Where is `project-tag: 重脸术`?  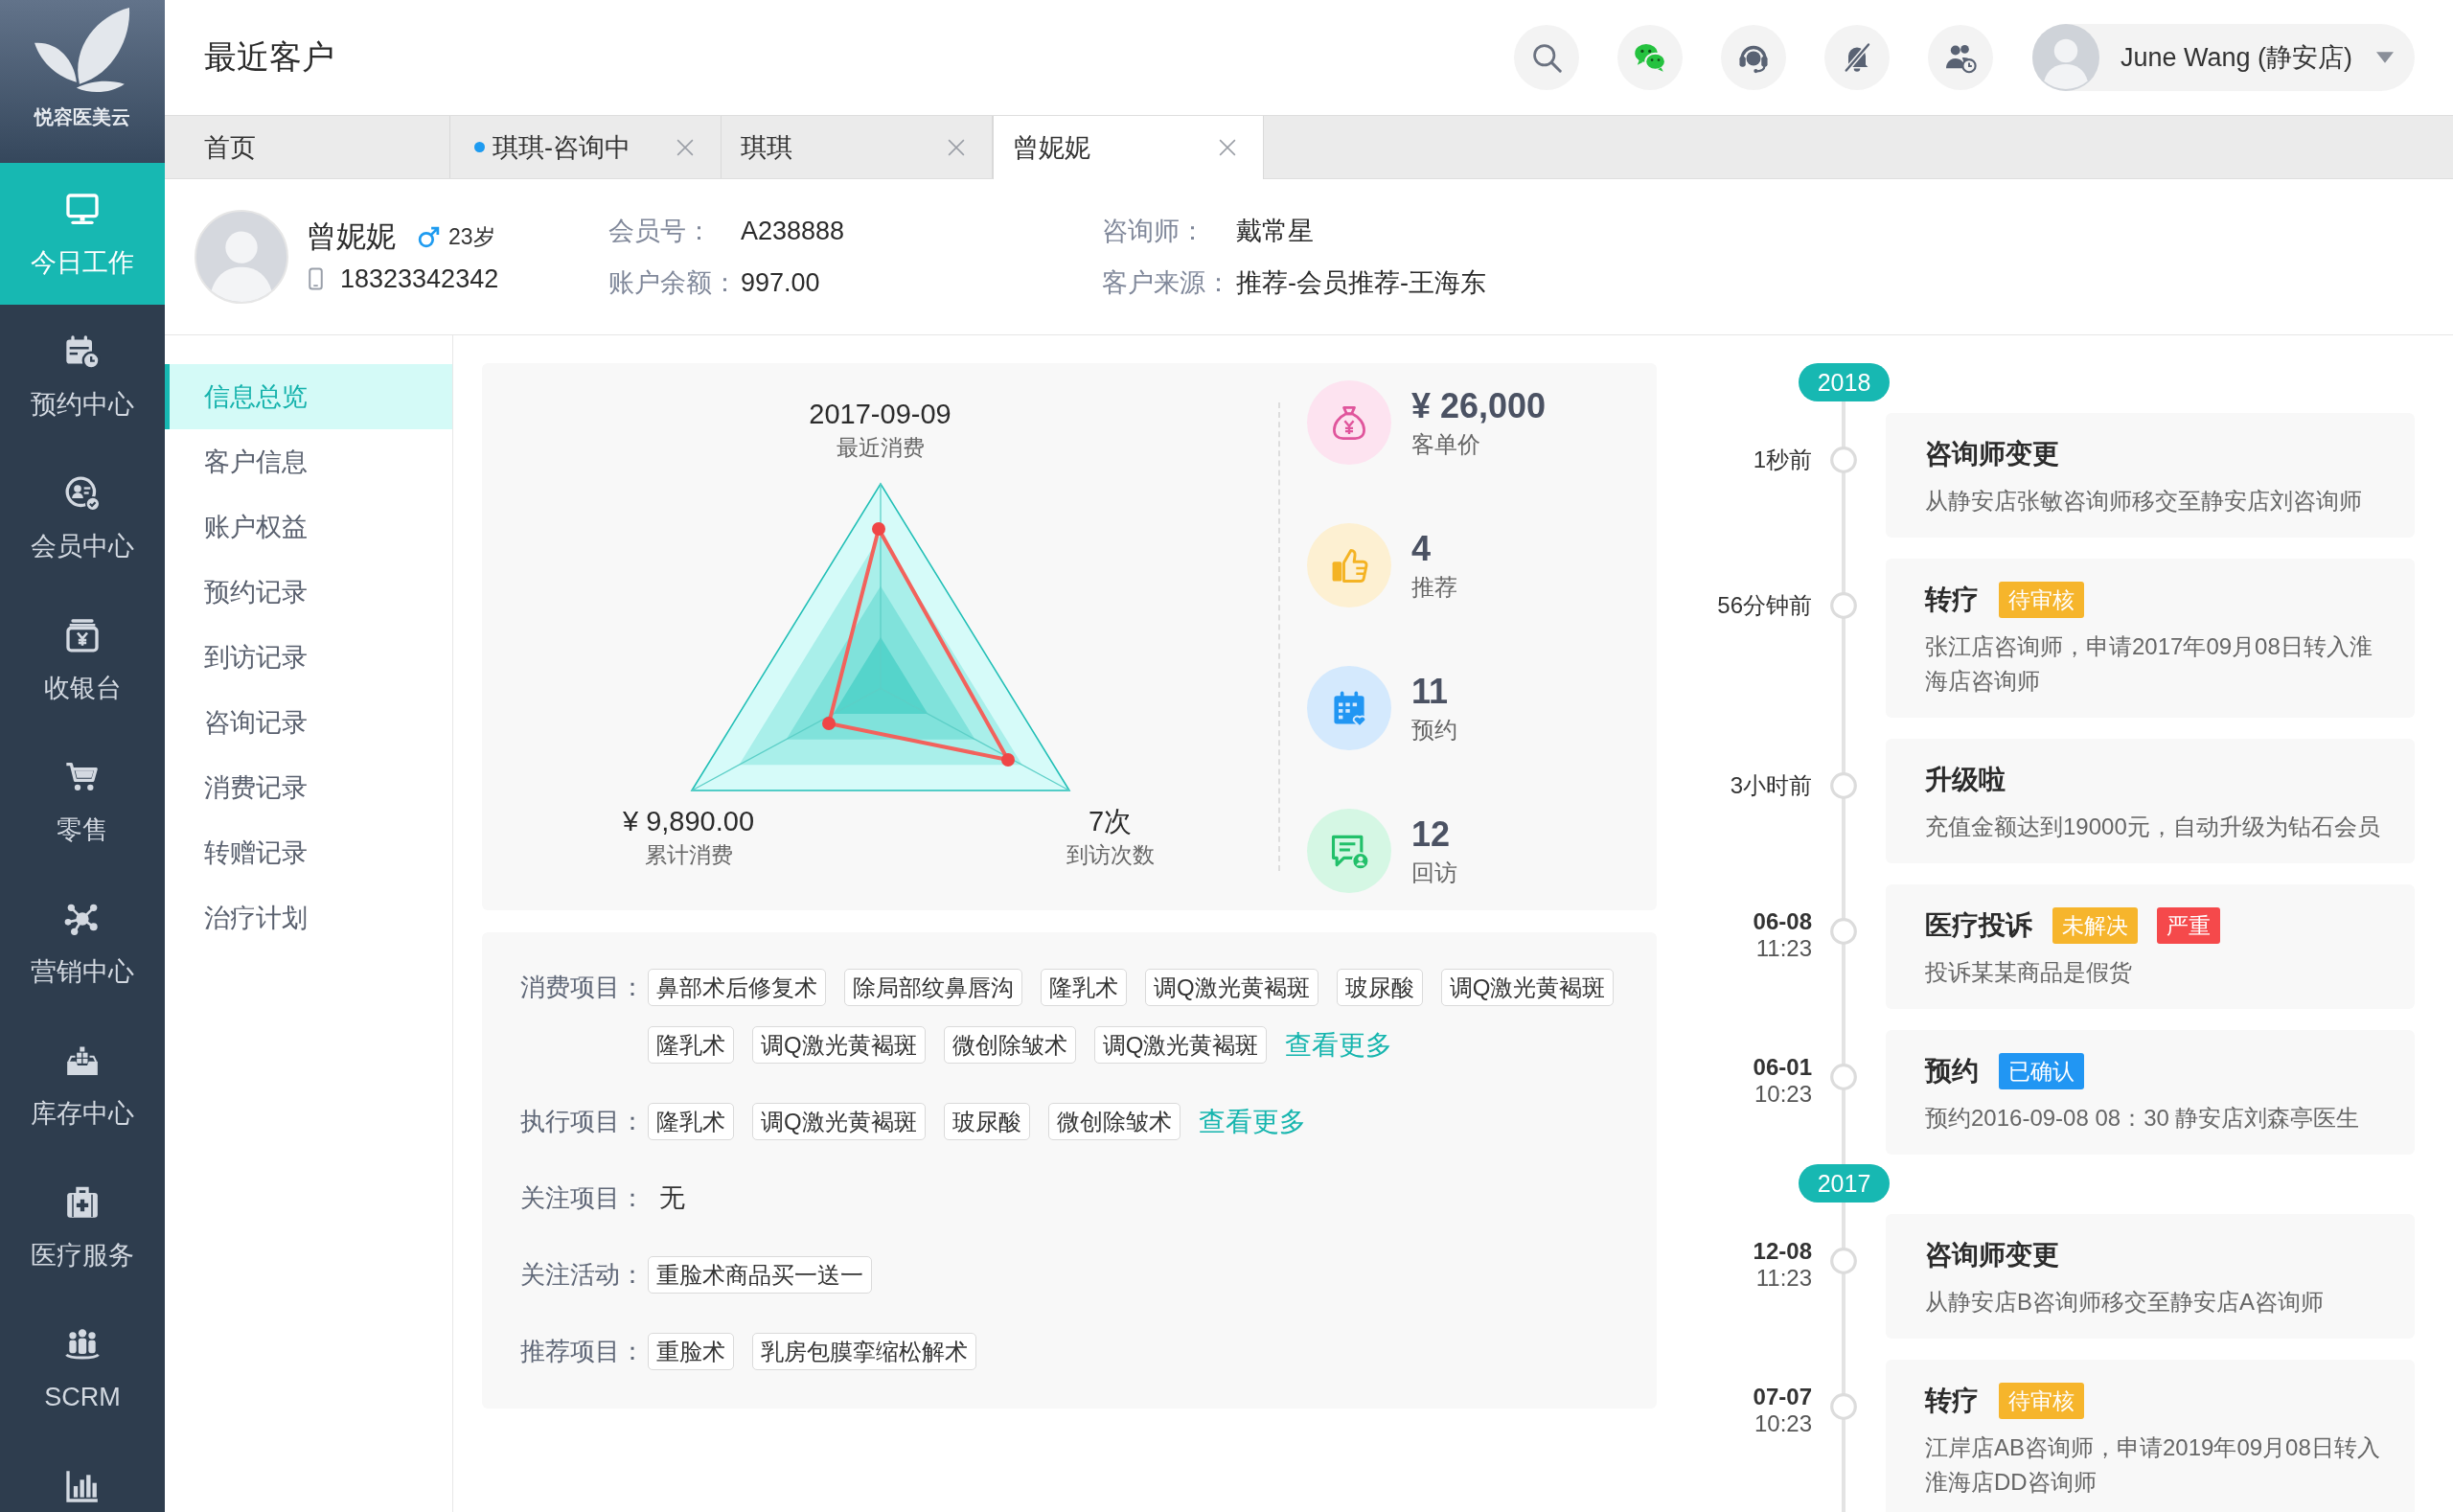 project-tag: 重脸术 is located at coordinates (691, 1351).